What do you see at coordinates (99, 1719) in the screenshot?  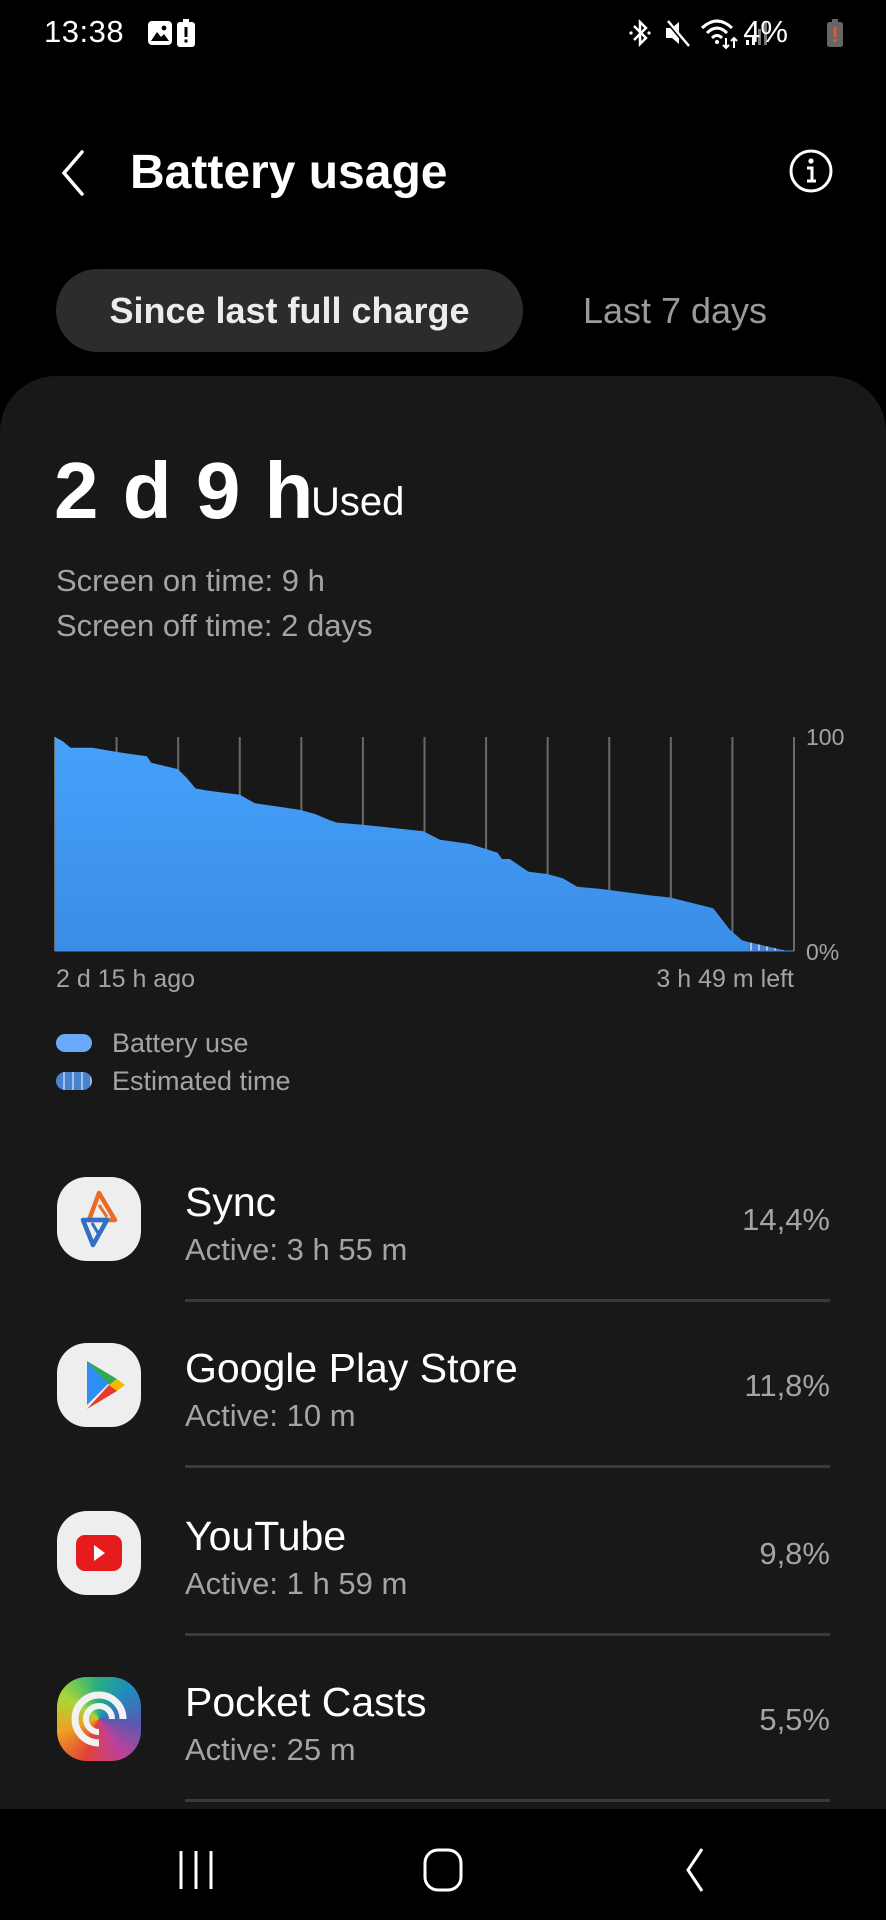 I see `pocket-casts-icon` at bounding box center [99, 1719].